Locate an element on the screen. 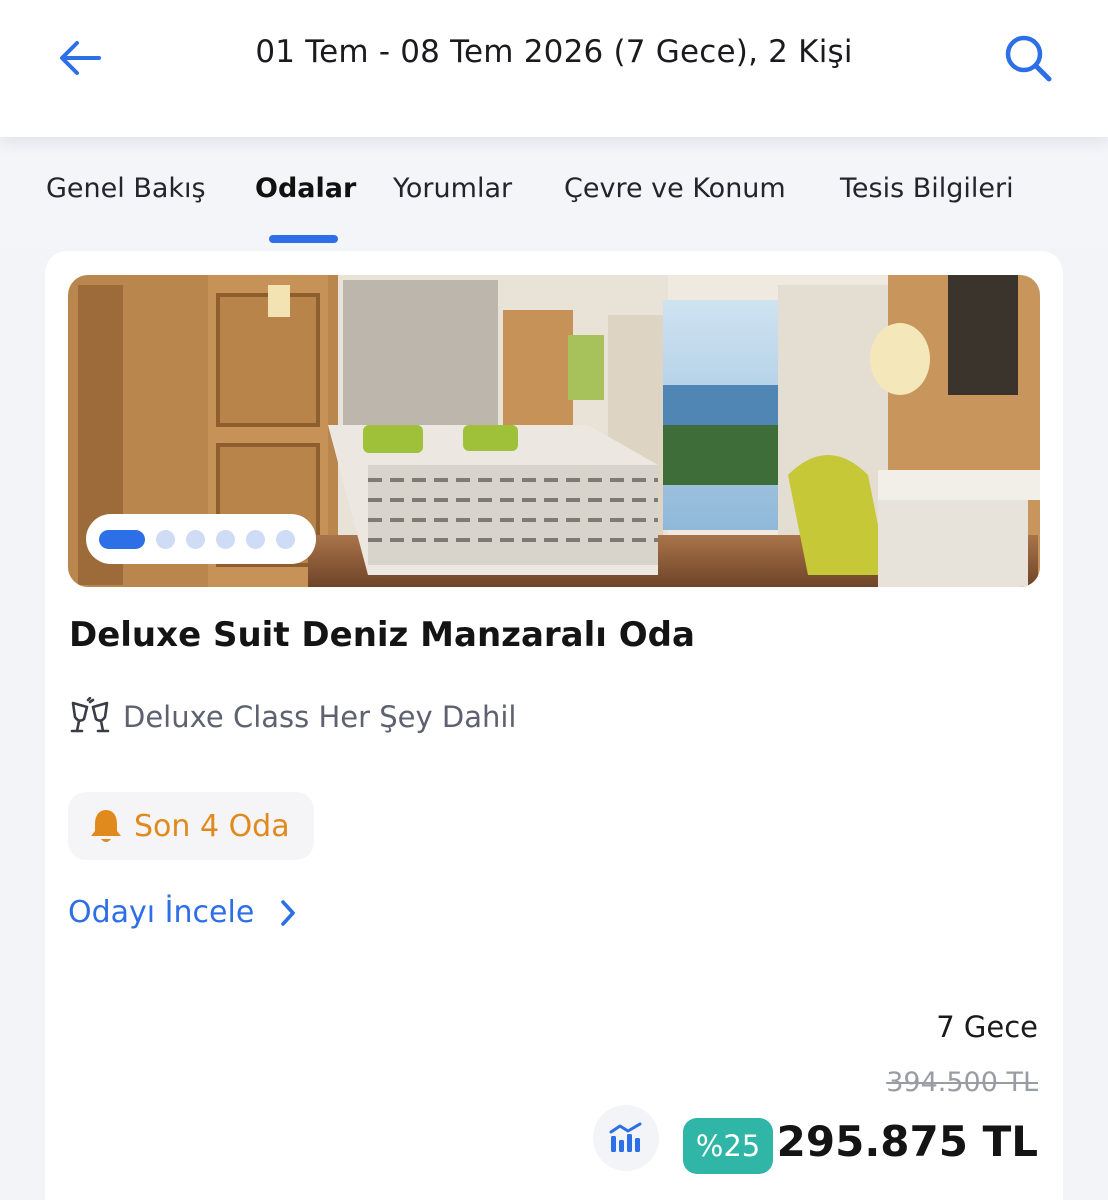 The image size is (1108, 1200). inspect-room-link: Odayı İncele is located at coordinates (182, 912).